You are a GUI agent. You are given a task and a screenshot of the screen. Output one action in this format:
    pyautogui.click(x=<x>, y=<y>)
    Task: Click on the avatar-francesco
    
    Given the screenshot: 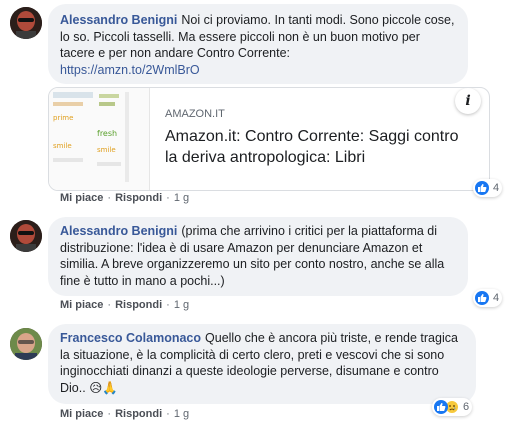 What is the action you would take?
    pyautogui.click(x=26, y=344)
    